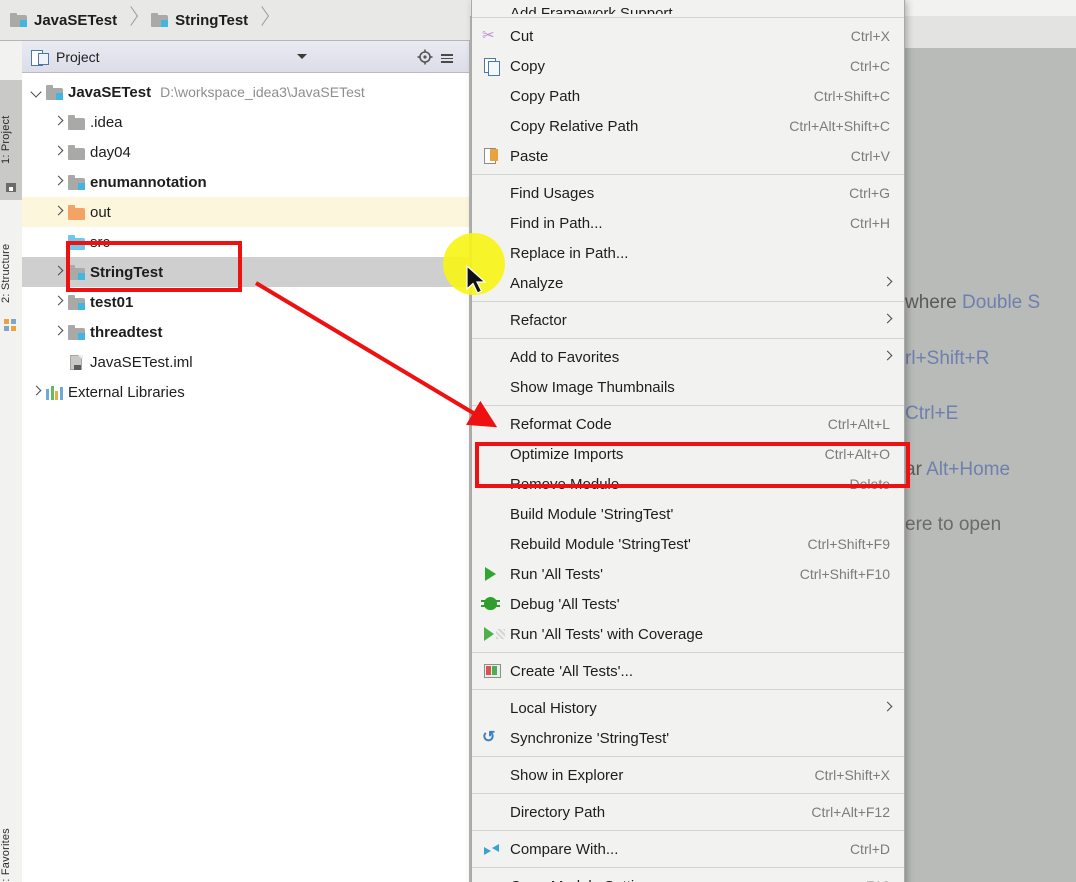  Describe the element at coordinates (688, 223) in the screenshot. I see `menu-item-find-in-path: Find in Path... Ctrl+H` at that location.